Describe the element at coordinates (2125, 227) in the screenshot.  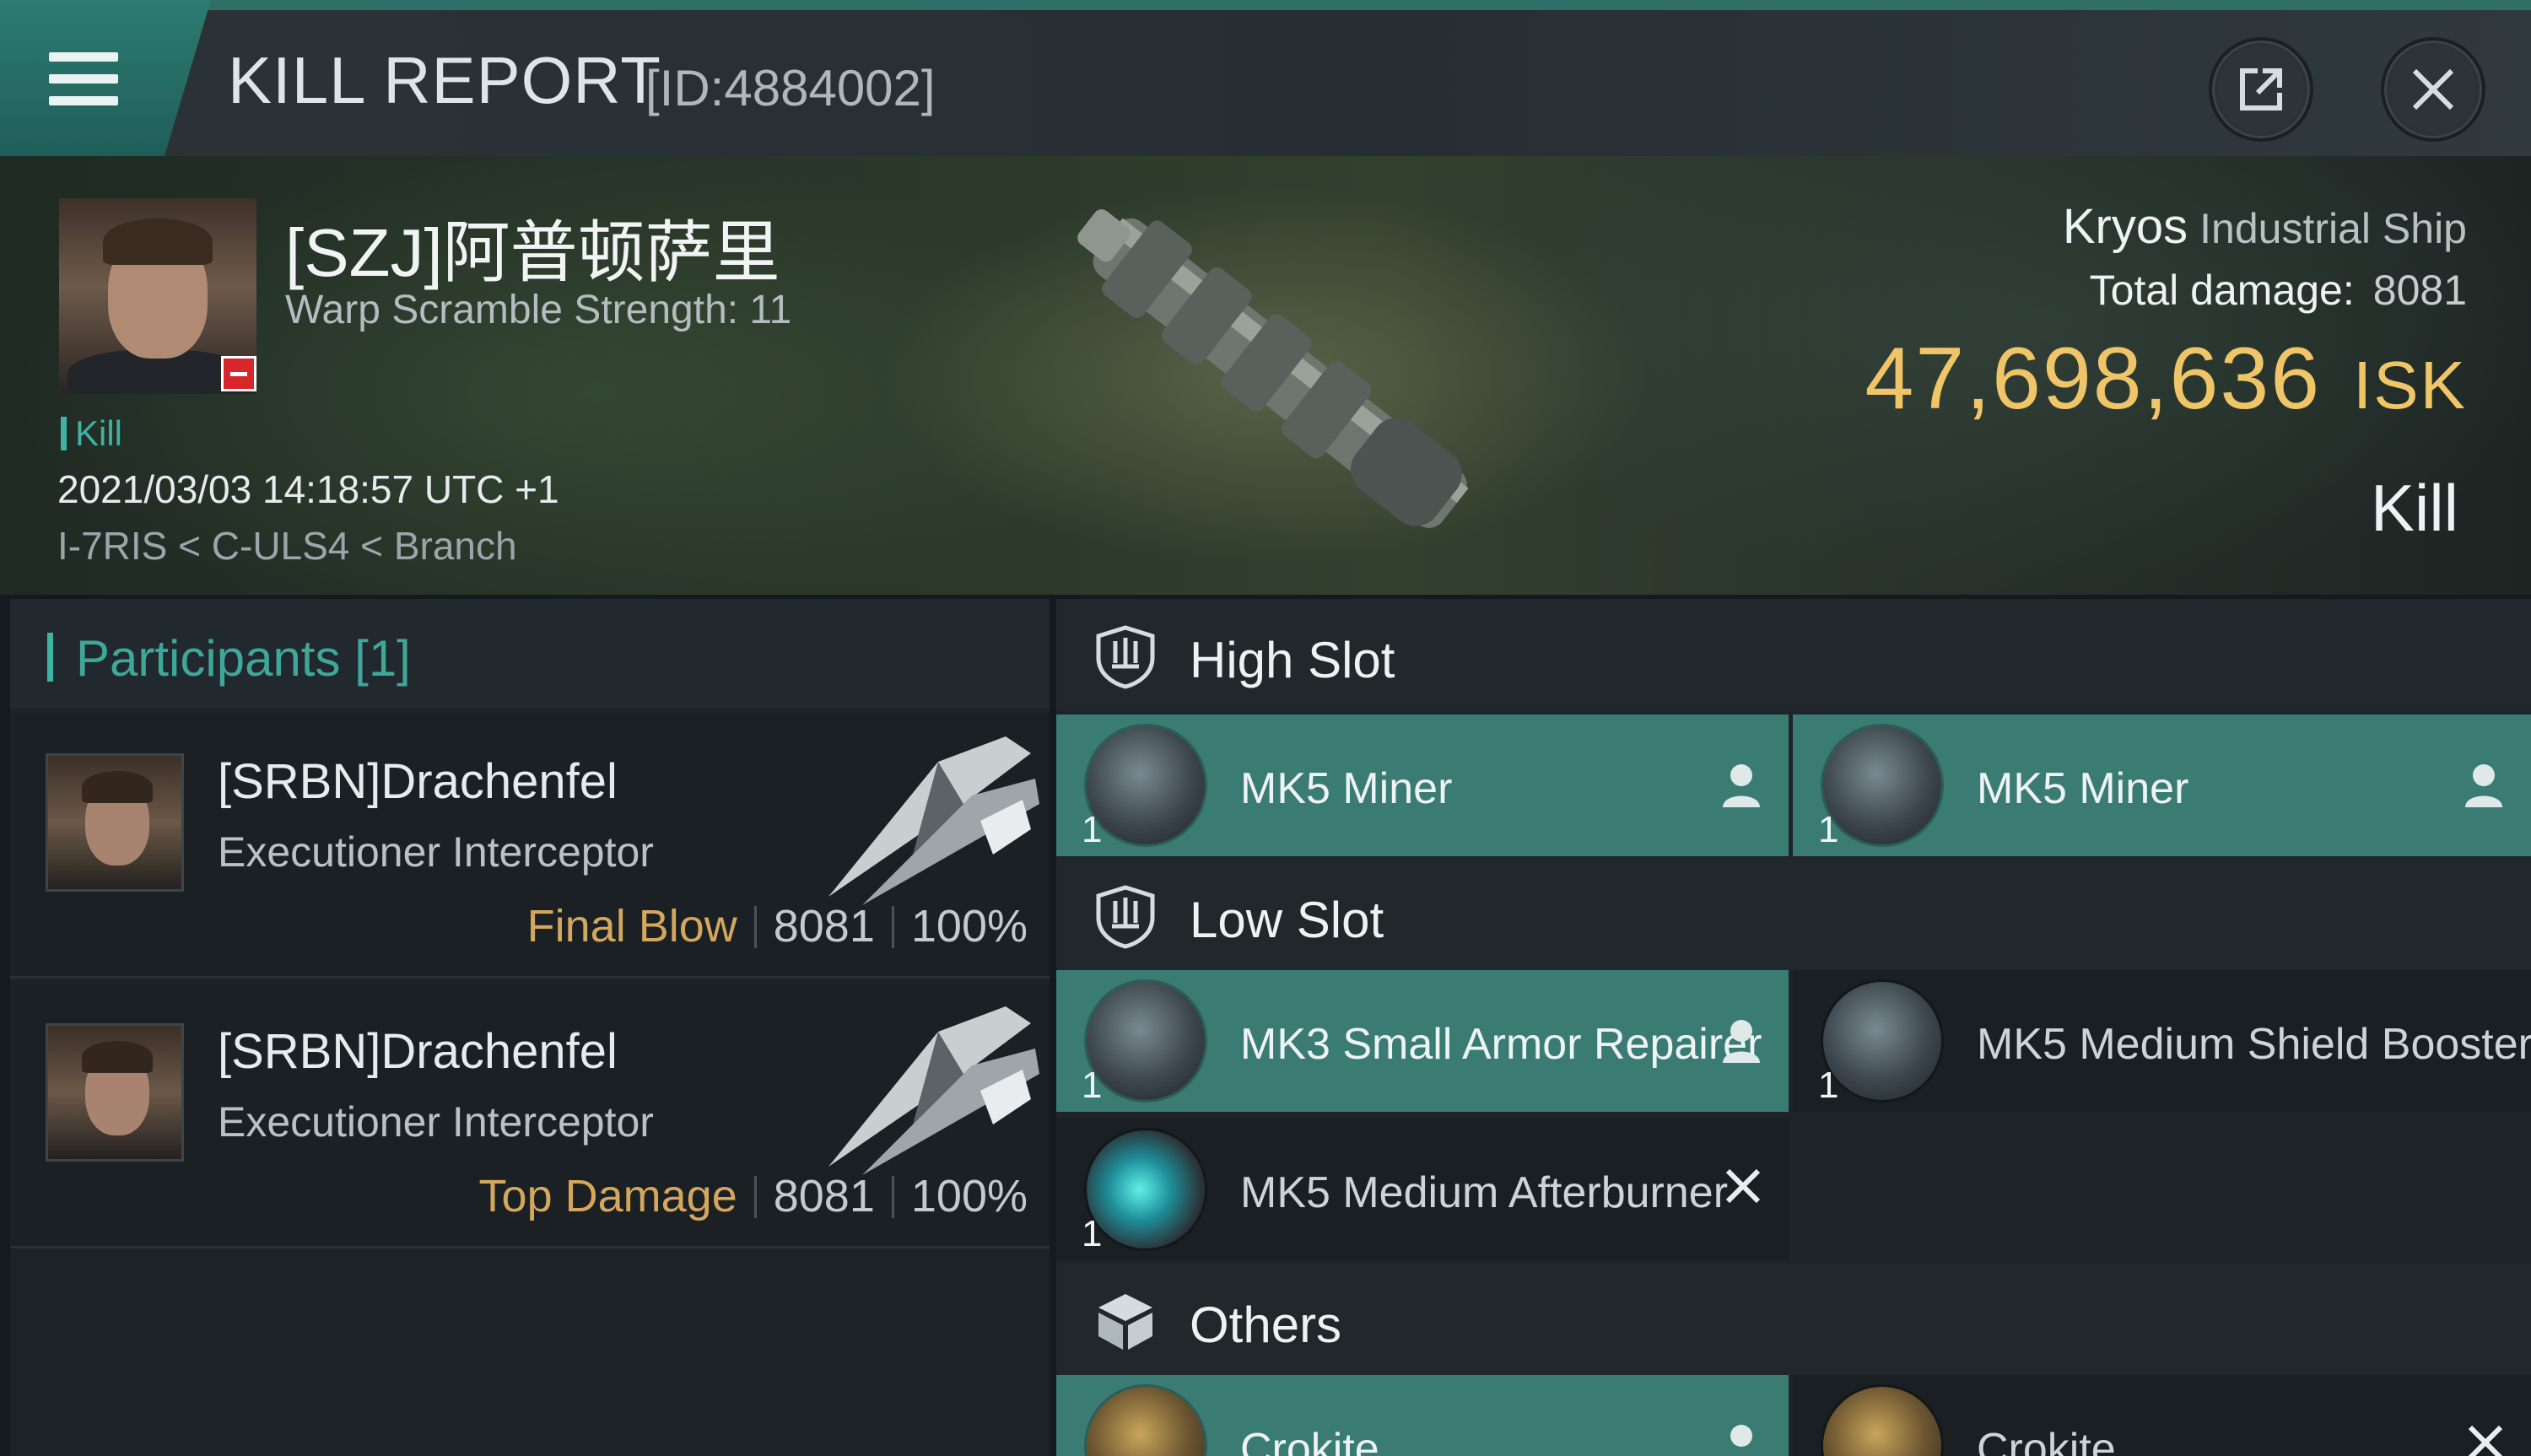
I see `ship-name-text: Kryos` at that location.